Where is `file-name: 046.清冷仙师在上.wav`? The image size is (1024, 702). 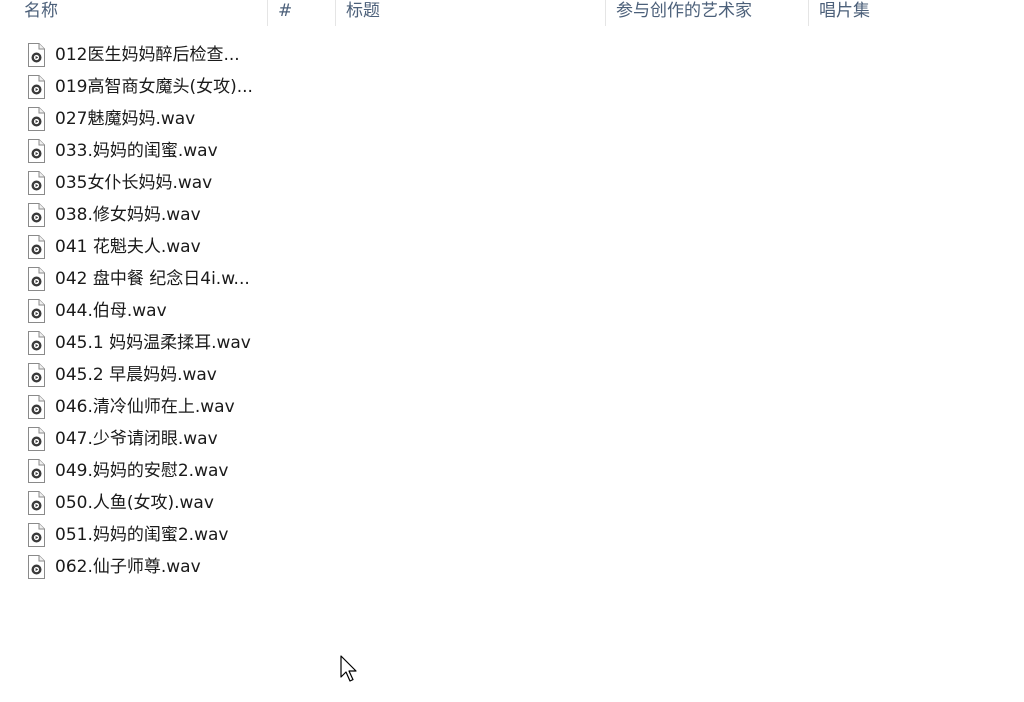
file-name: 046.清冷仙师在上.wav is located at coordinates (145, 407).